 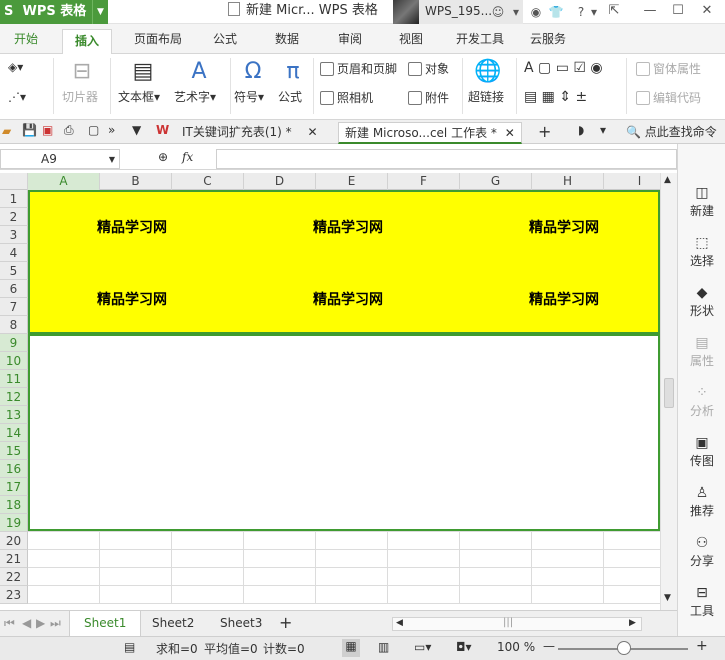 What do you see at coordinates (701, 601) in the screenshot?
I see `side-tools-button: ⊟ 工具` at bounding box center [701, 601].